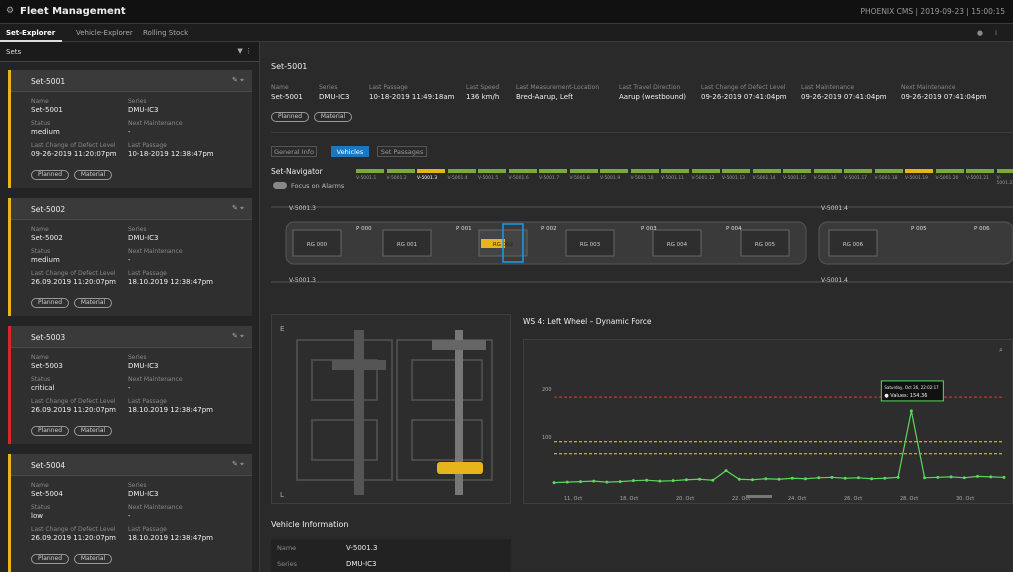 The height and width of the screenshot is (572, 1013). What do you see at coordinates (886, 178) in the screenshot?
I see `vehicle-label: V-5001.18` at bounding box center [886, 178].